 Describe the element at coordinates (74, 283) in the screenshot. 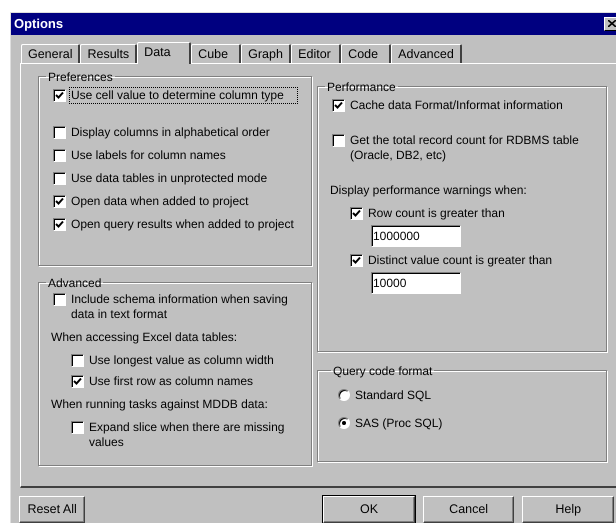

I see `group-title: Advanced` at that location.